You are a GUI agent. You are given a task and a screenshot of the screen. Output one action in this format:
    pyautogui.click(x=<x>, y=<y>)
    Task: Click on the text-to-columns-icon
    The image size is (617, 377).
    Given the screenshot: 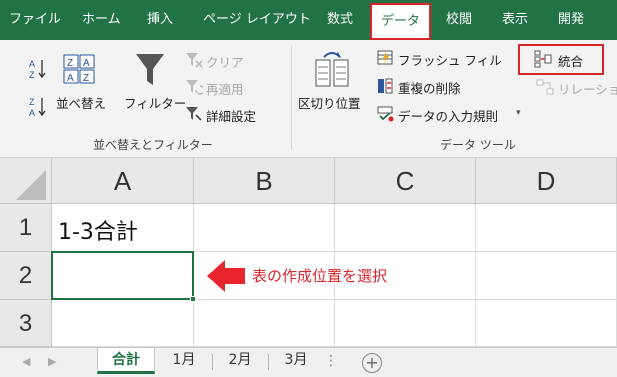 What is the action you would take?
    pyautogui.click(x=333, y=70)
    